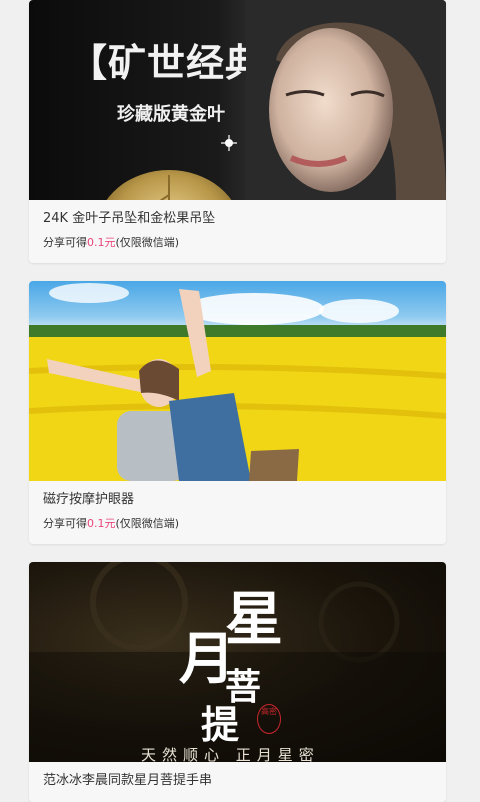 This screenshot has width=480, height=802. What do you see at coordinates (171, 167) in the screenshot?
I see `gold-leaf-icon` at bounding box center [171, 167].